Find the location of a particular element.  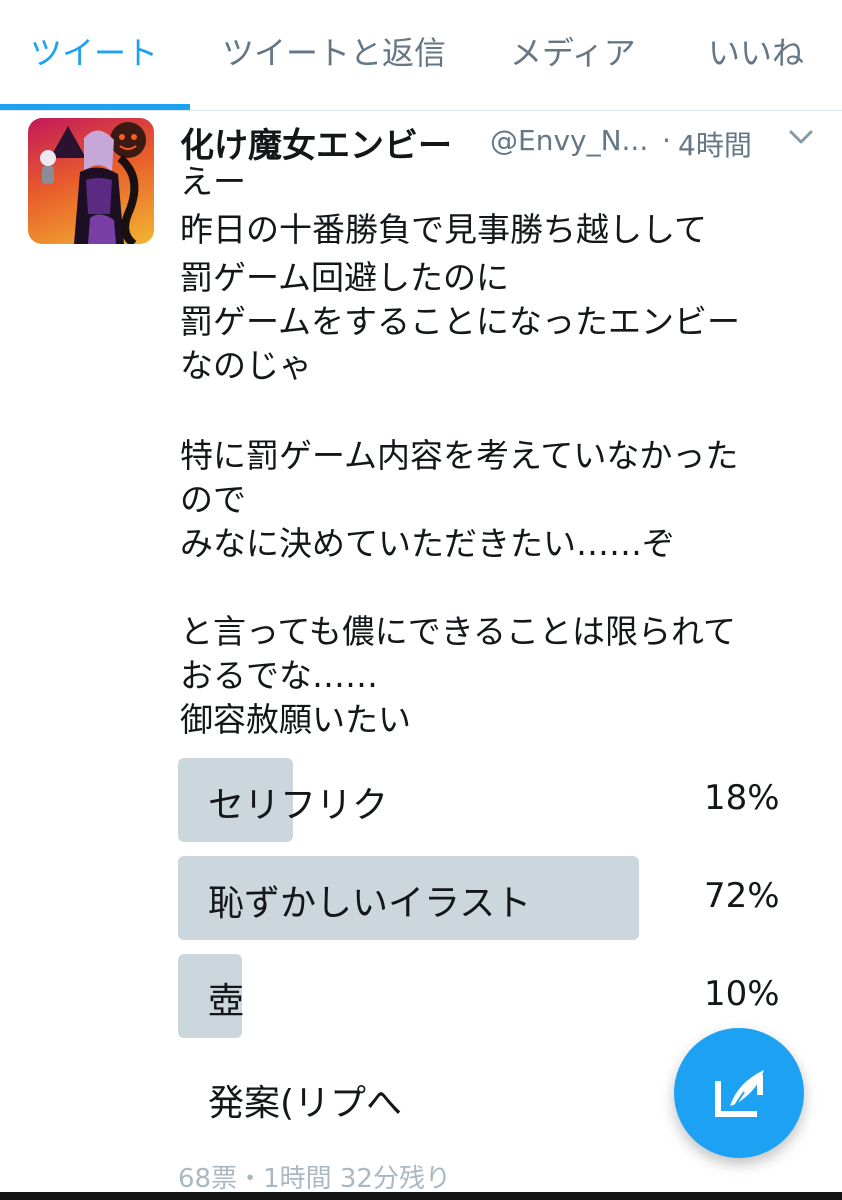

active-tab-indicator is located at coordinates (95, 107).